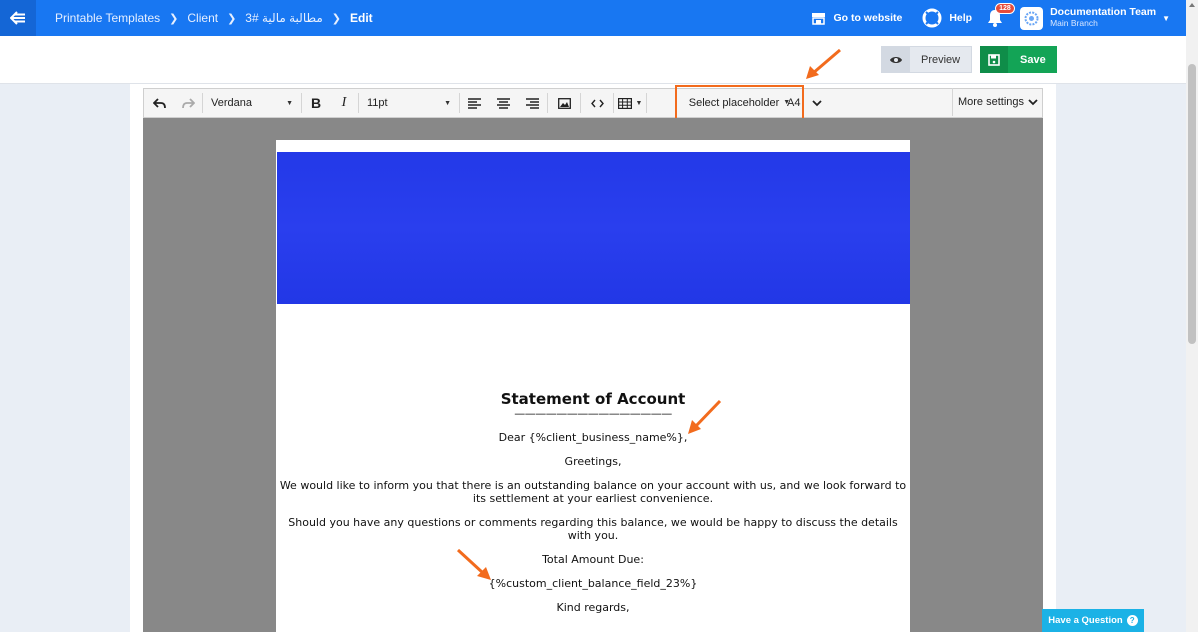 This screenshot has height=632, width=1198. What do you see at coordinates (868, 18) in the screenshot?
I see `go-to-website-label: Go to website` at bounding box center [868, 18].